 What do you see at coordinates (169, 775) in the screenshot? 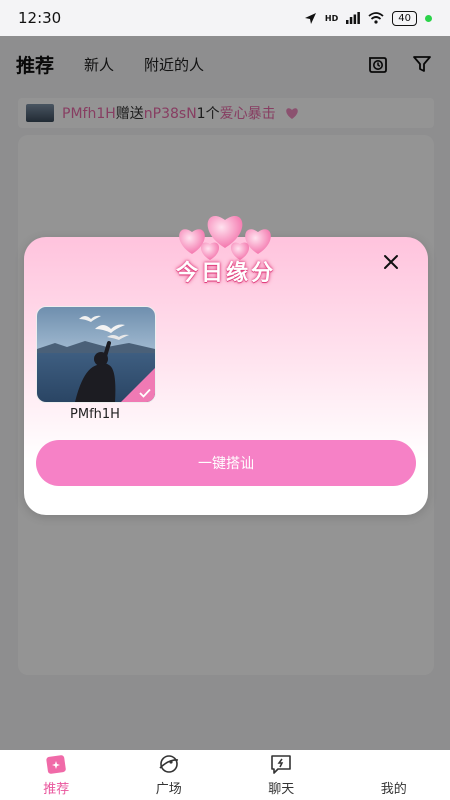
I see `nav-plaza: 广场` at bounding box center [169, 775].